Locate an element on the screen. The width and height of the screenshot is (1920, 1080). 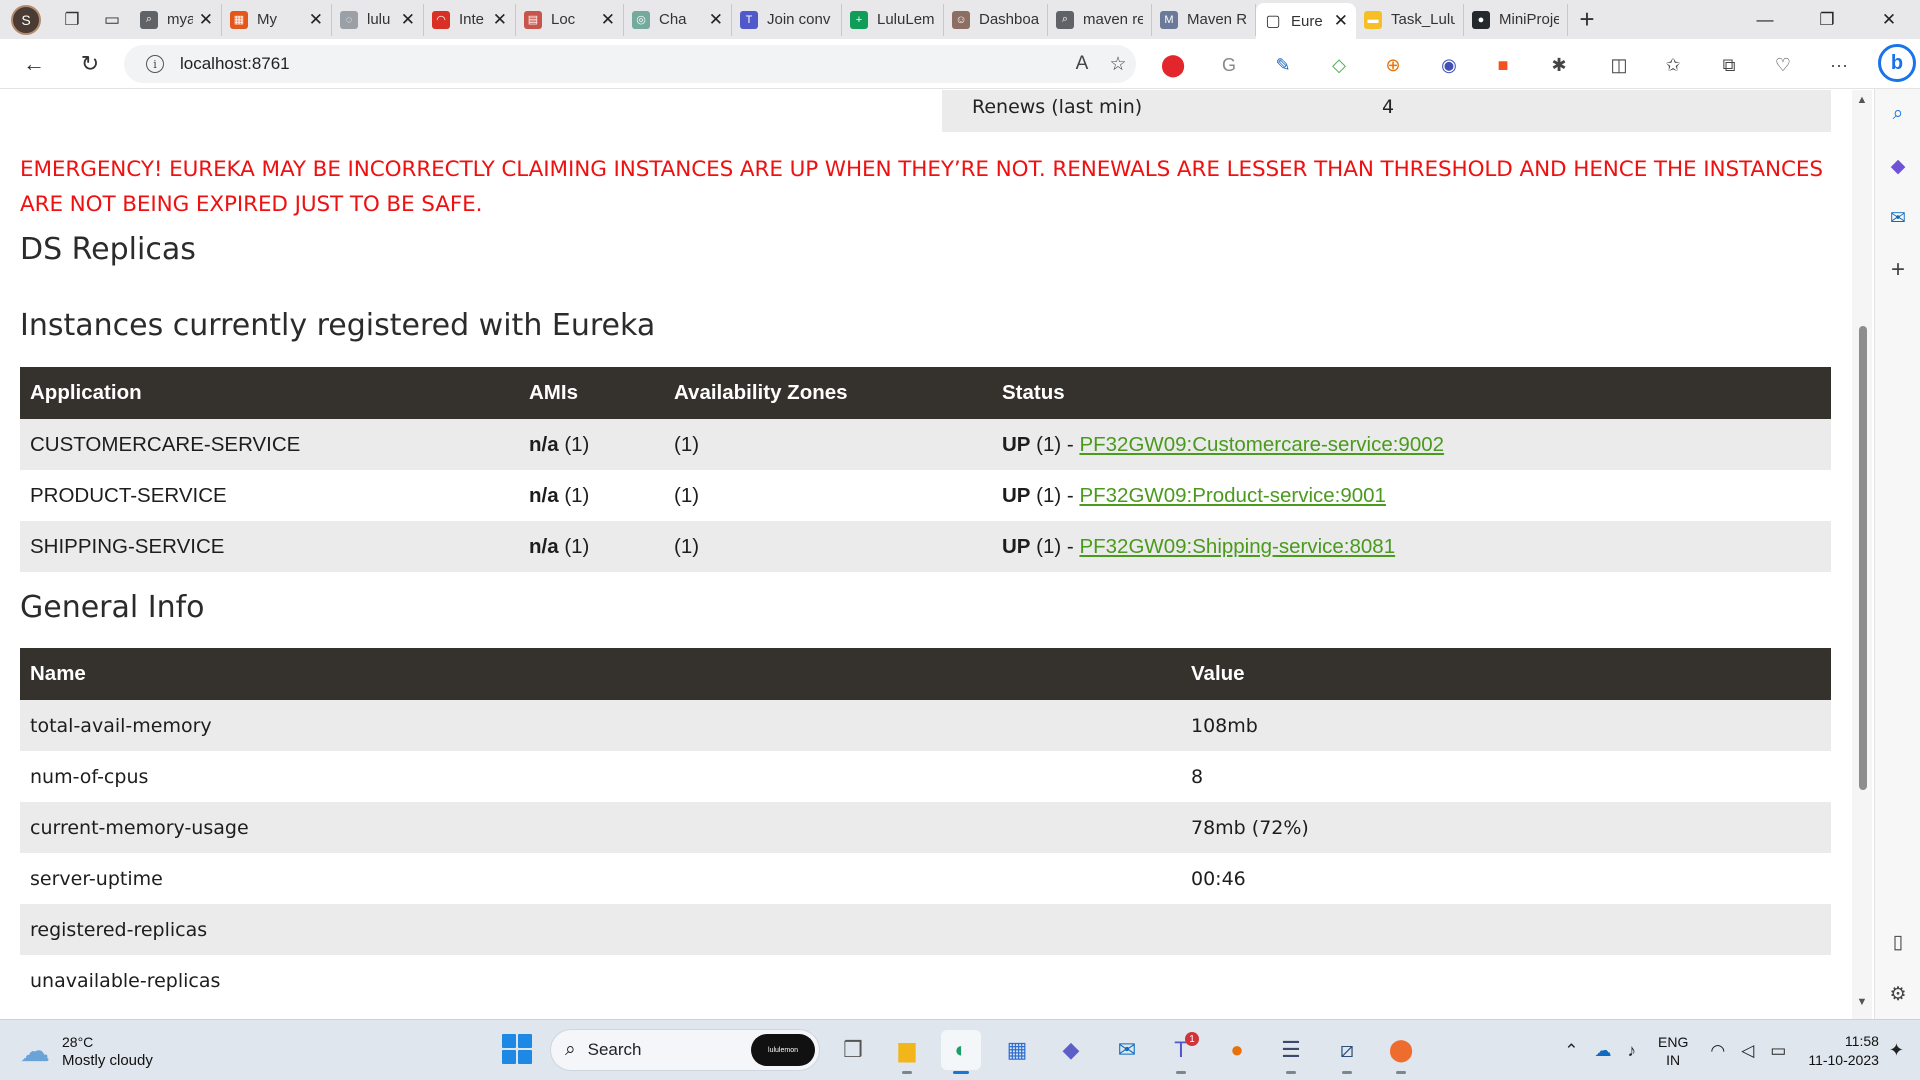
address-bar: i localhost:8761 A ☆ is located at coordinates (630, 64).